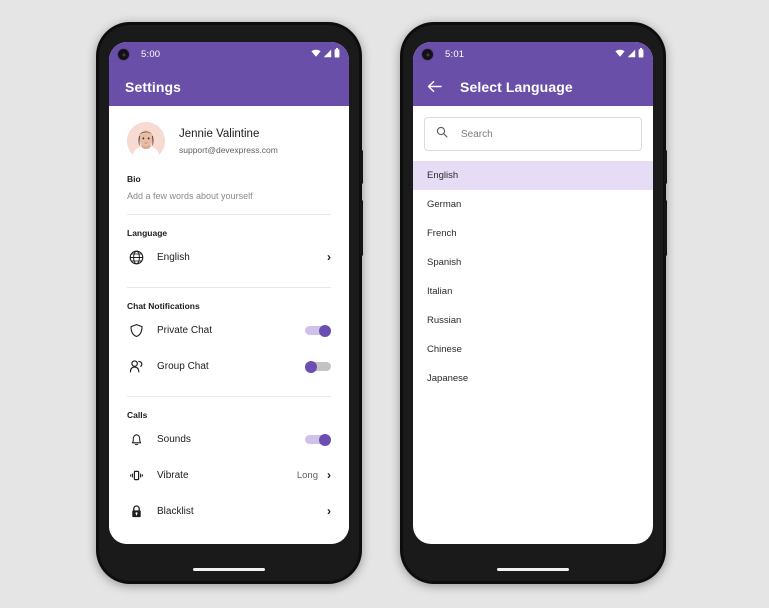 The height and width of the screenshot is (608, 769). I want to click on profile-email: support@devexpress.com, so click(228, 149).